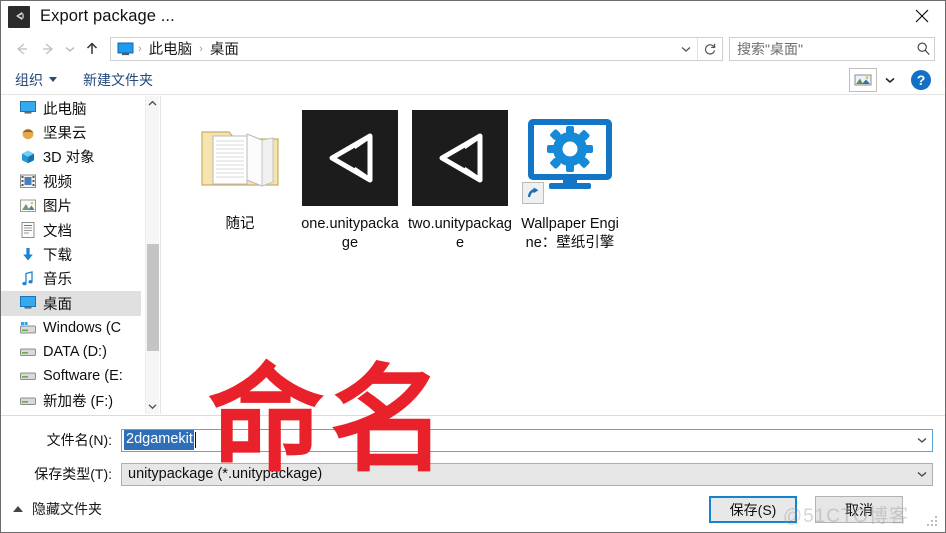  Describe the element at coordinates (240, 224) in the screenshot. I see `file-label: 随记` at that location.